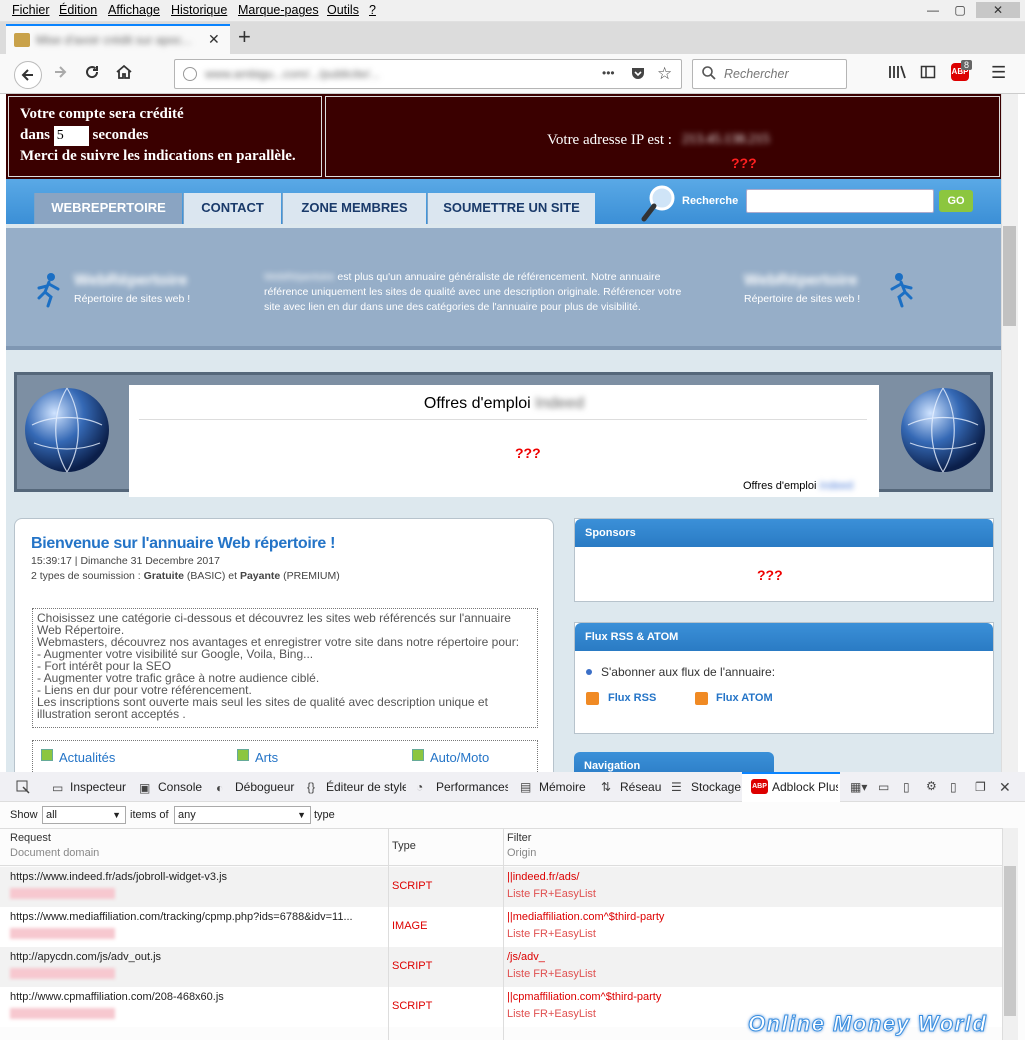  I want to click on bookmark-star-icon: ☆, so click(664, 74).